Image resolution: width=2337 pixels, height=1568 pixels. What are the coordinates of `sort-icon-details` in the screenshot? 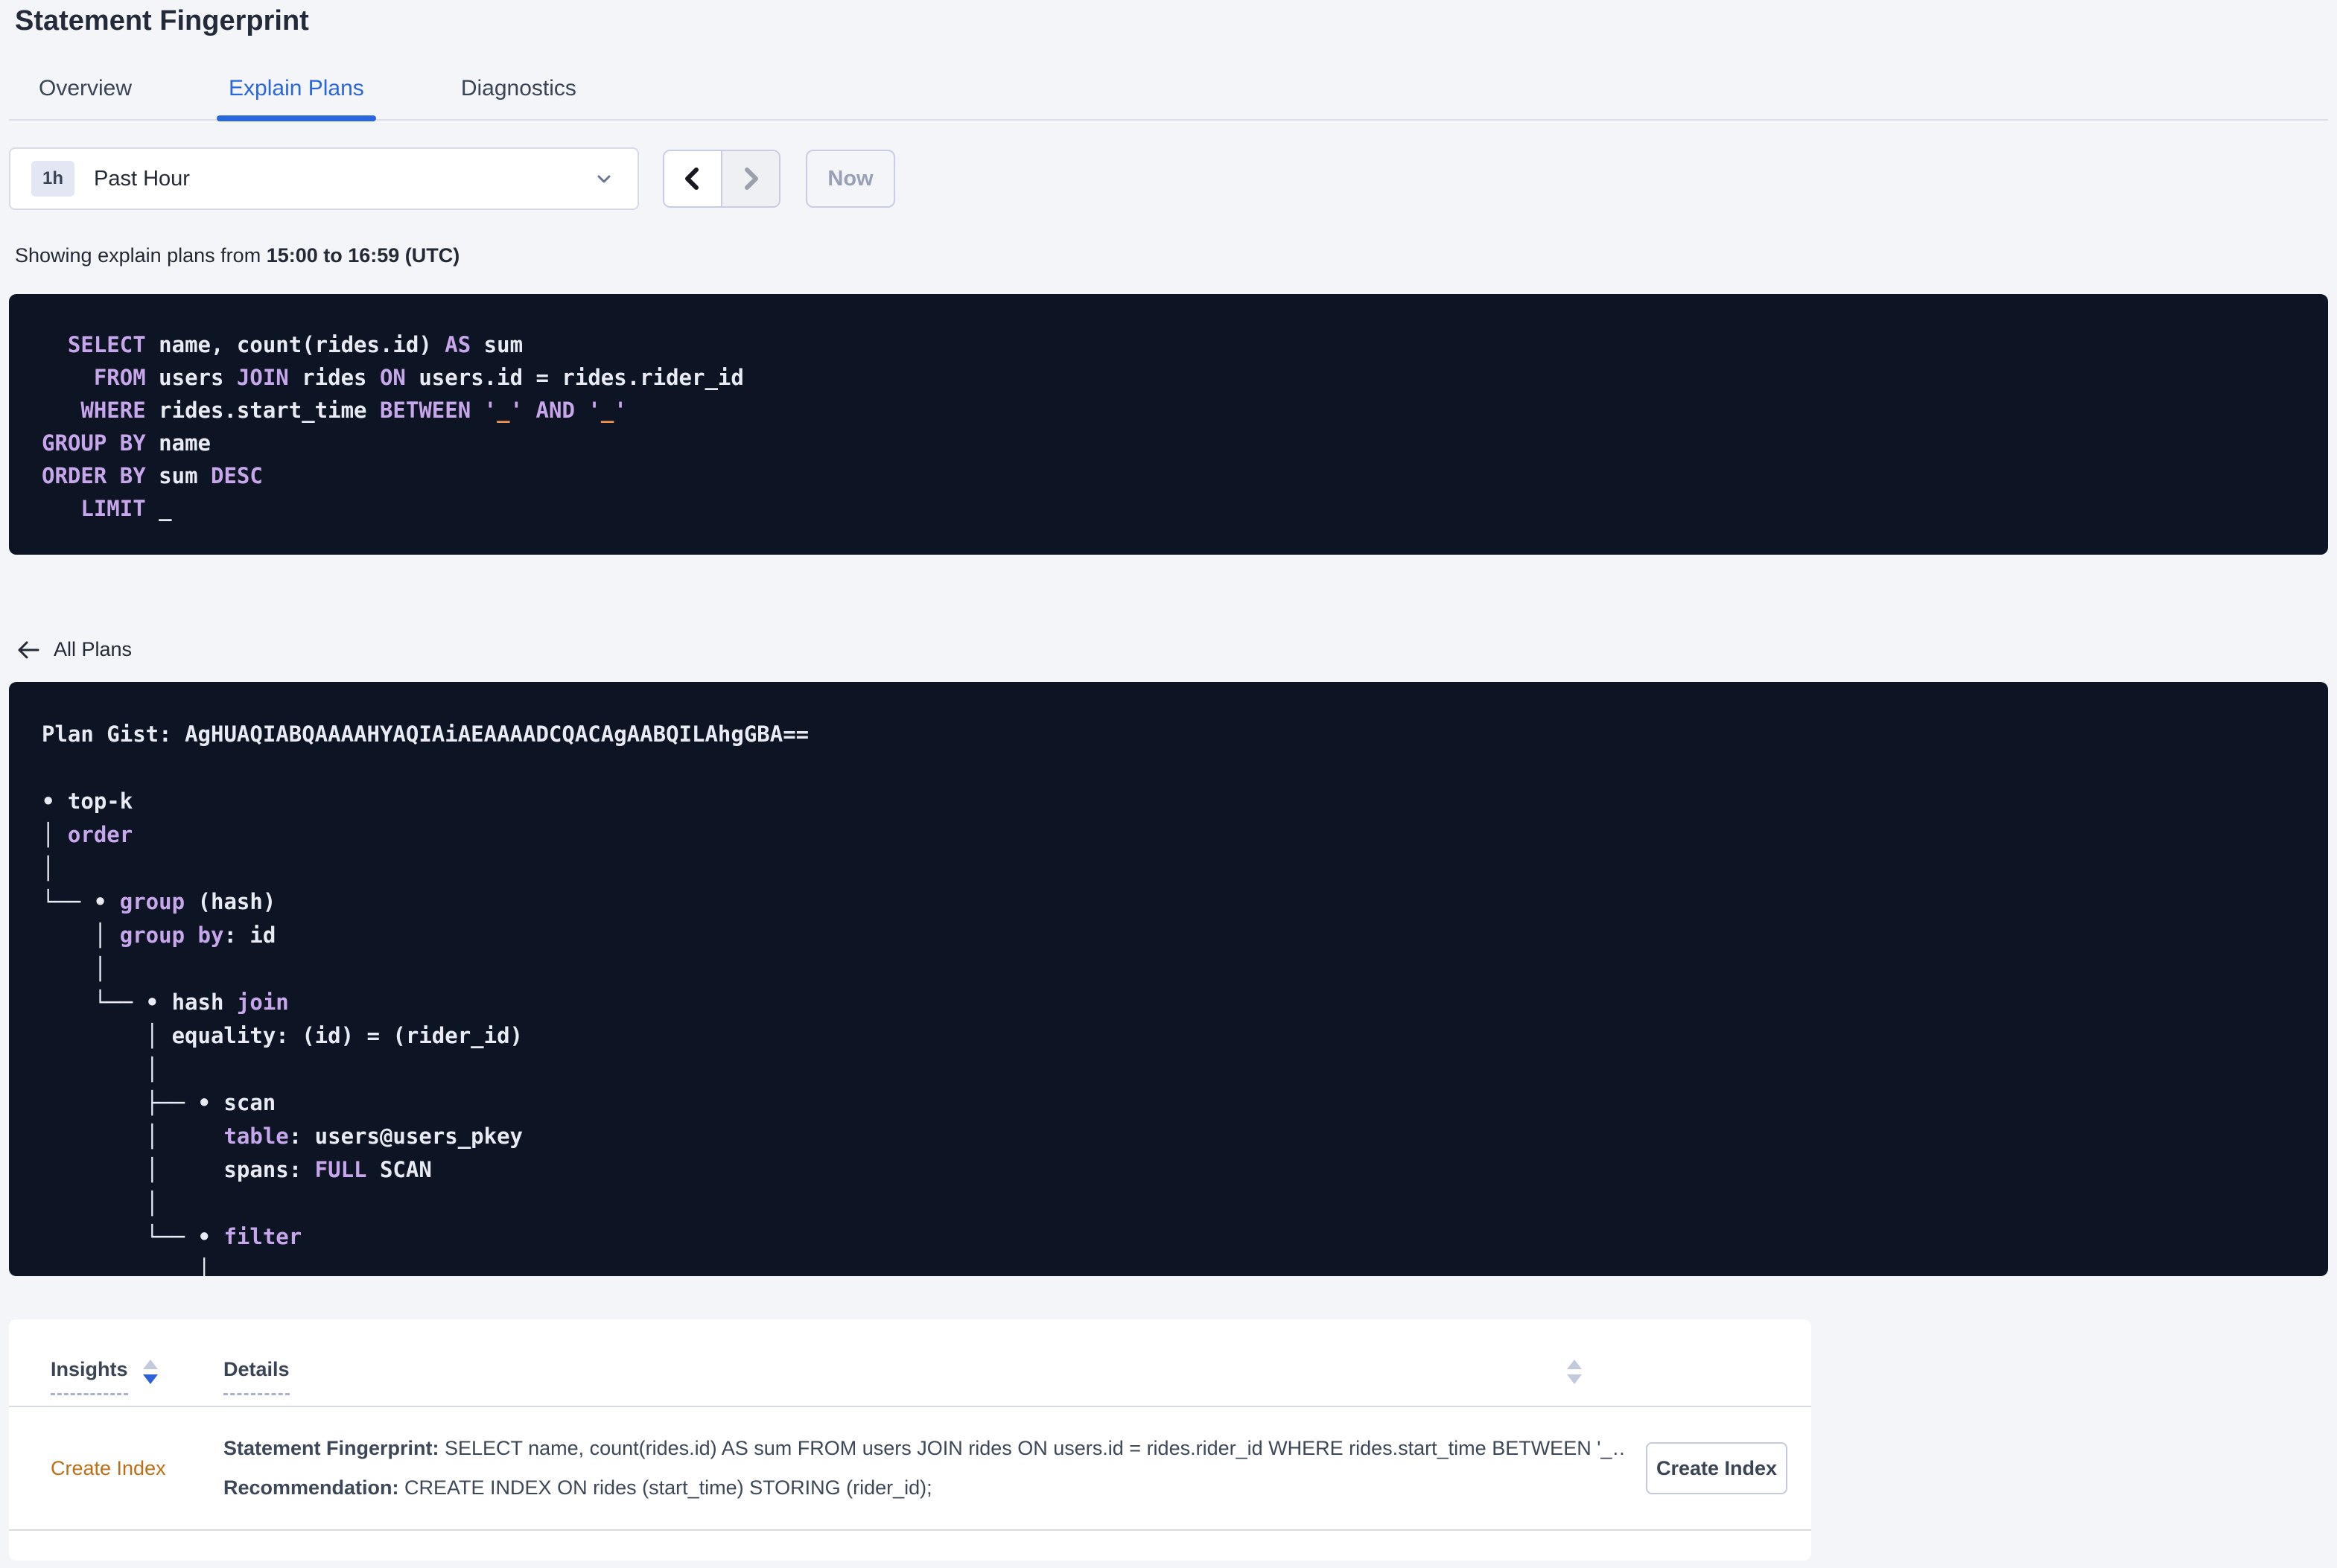 It's located at (1574, 1372).